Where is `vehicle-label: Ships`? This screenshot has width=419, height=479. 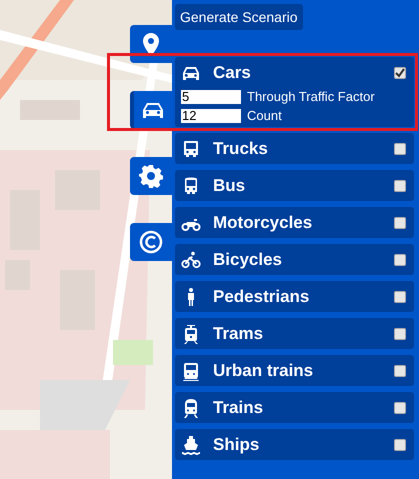
vehicle-label: Ships is located at coordinates (236, 445).